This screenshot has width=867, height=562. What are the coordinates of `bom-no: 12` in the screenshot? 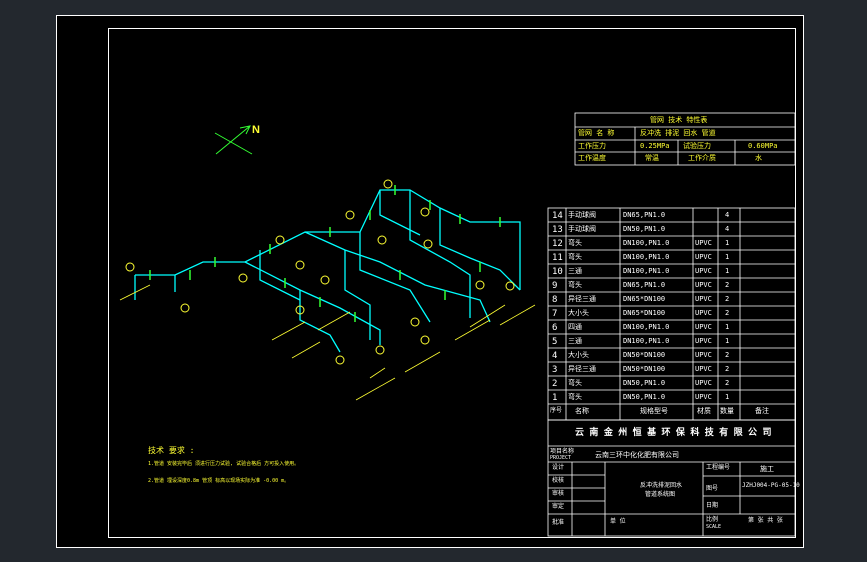 It's located at (557, 244).